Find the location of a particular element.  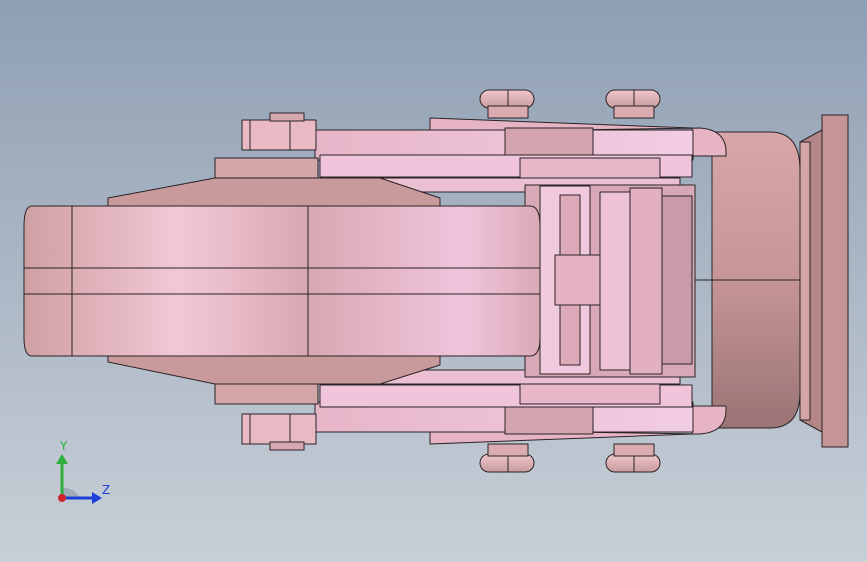

axle-nut-top is located at coordinates (279, 131).